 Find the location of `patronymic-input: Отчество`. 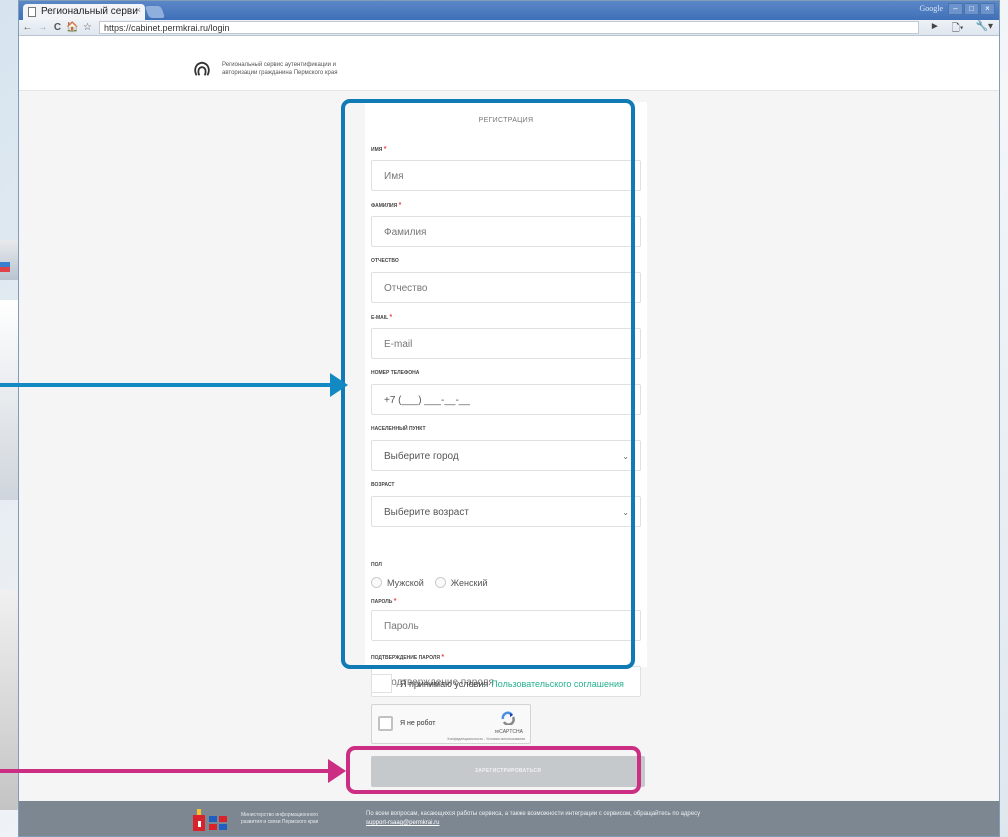

patronymic-input: Отчество is located at coordinates (506, 287).